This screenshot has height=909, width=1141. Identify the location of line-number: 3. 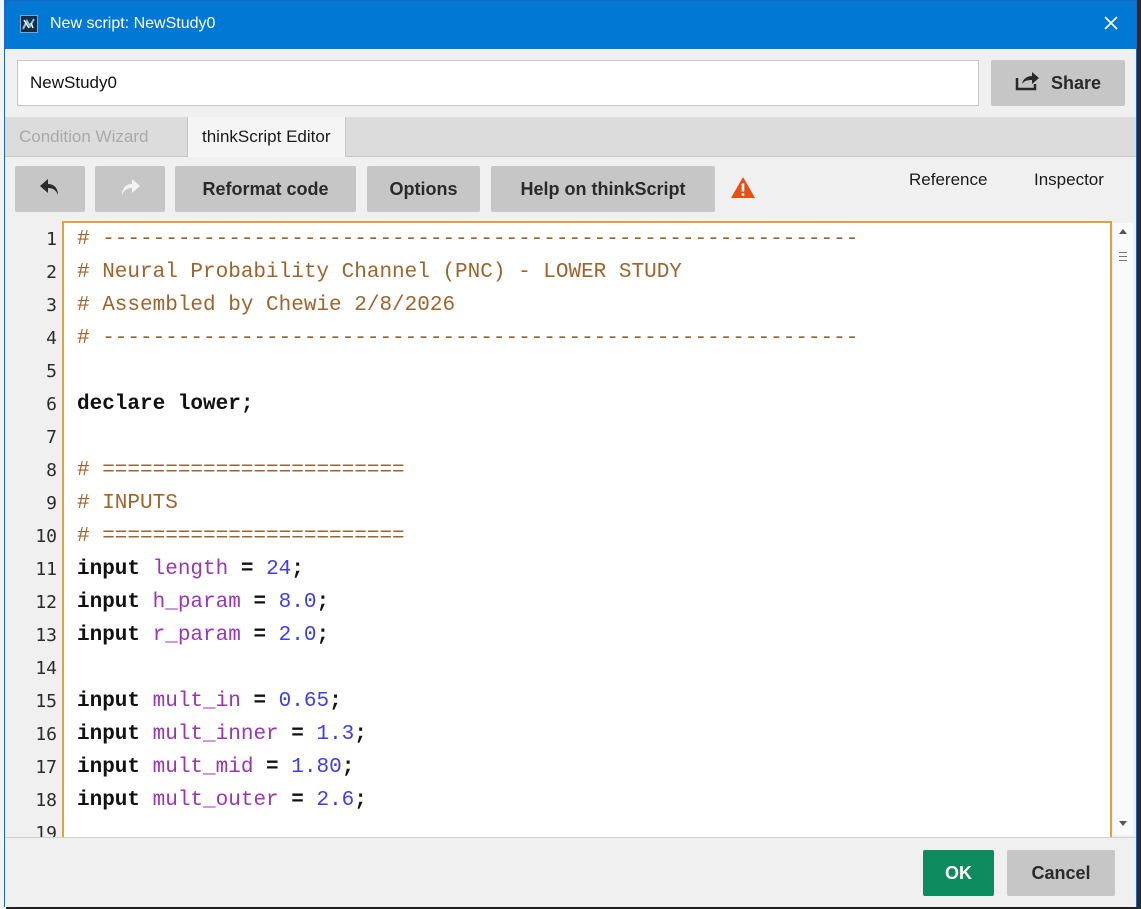
(51, 305).